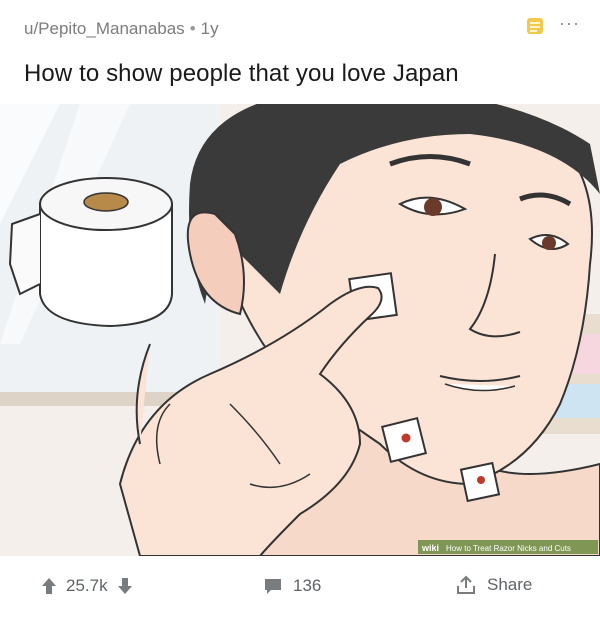  I want to click on vote-score: 25.7k, so click(87, 585).